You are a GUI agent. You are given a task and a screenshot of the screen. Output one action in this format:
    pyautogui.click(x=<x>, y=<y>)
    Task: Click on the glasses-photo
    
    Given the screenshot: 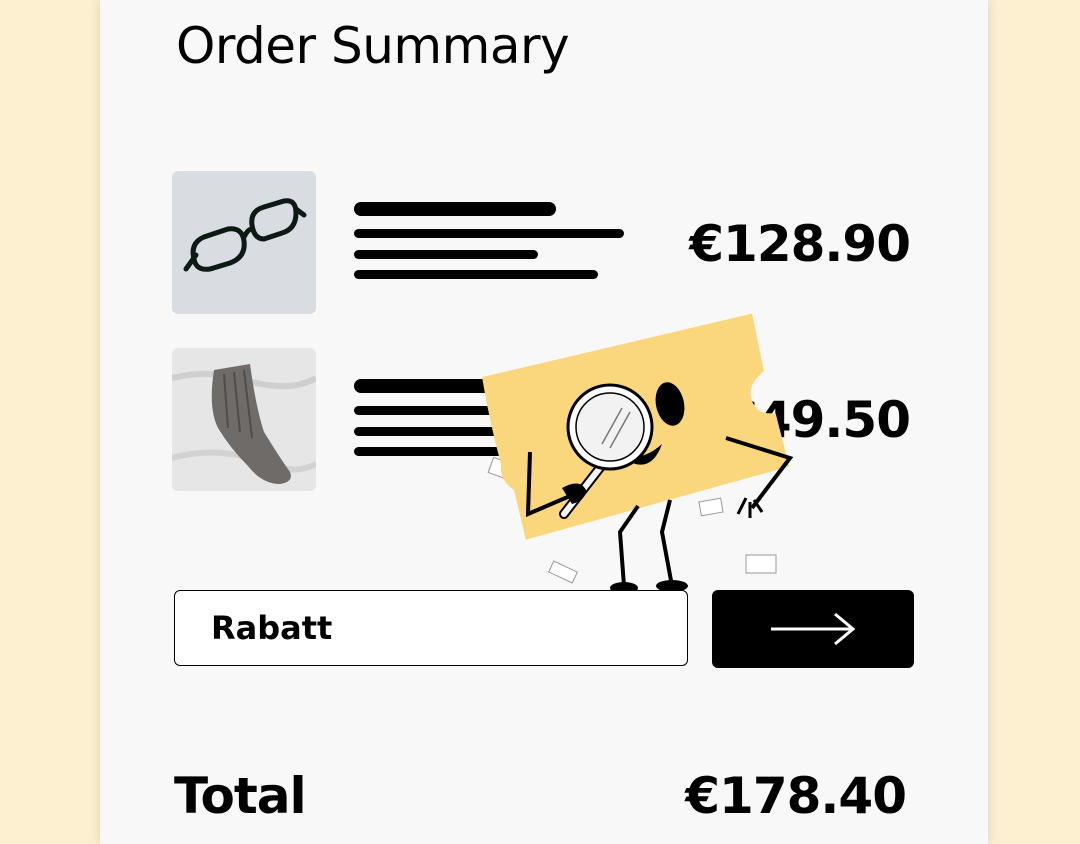 What is the action you would take?
    pyautogui.click(x=244, y=242)
    